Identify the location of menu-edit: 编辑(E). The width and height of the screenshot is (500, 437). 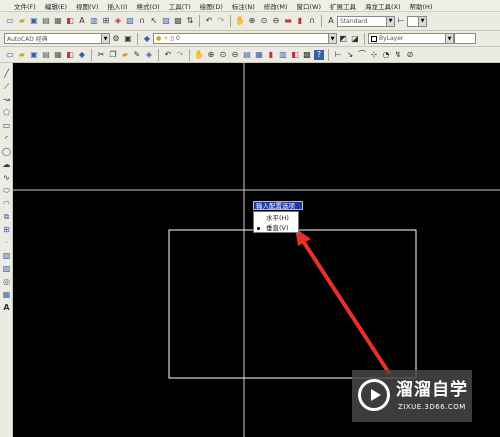
(56, 6).